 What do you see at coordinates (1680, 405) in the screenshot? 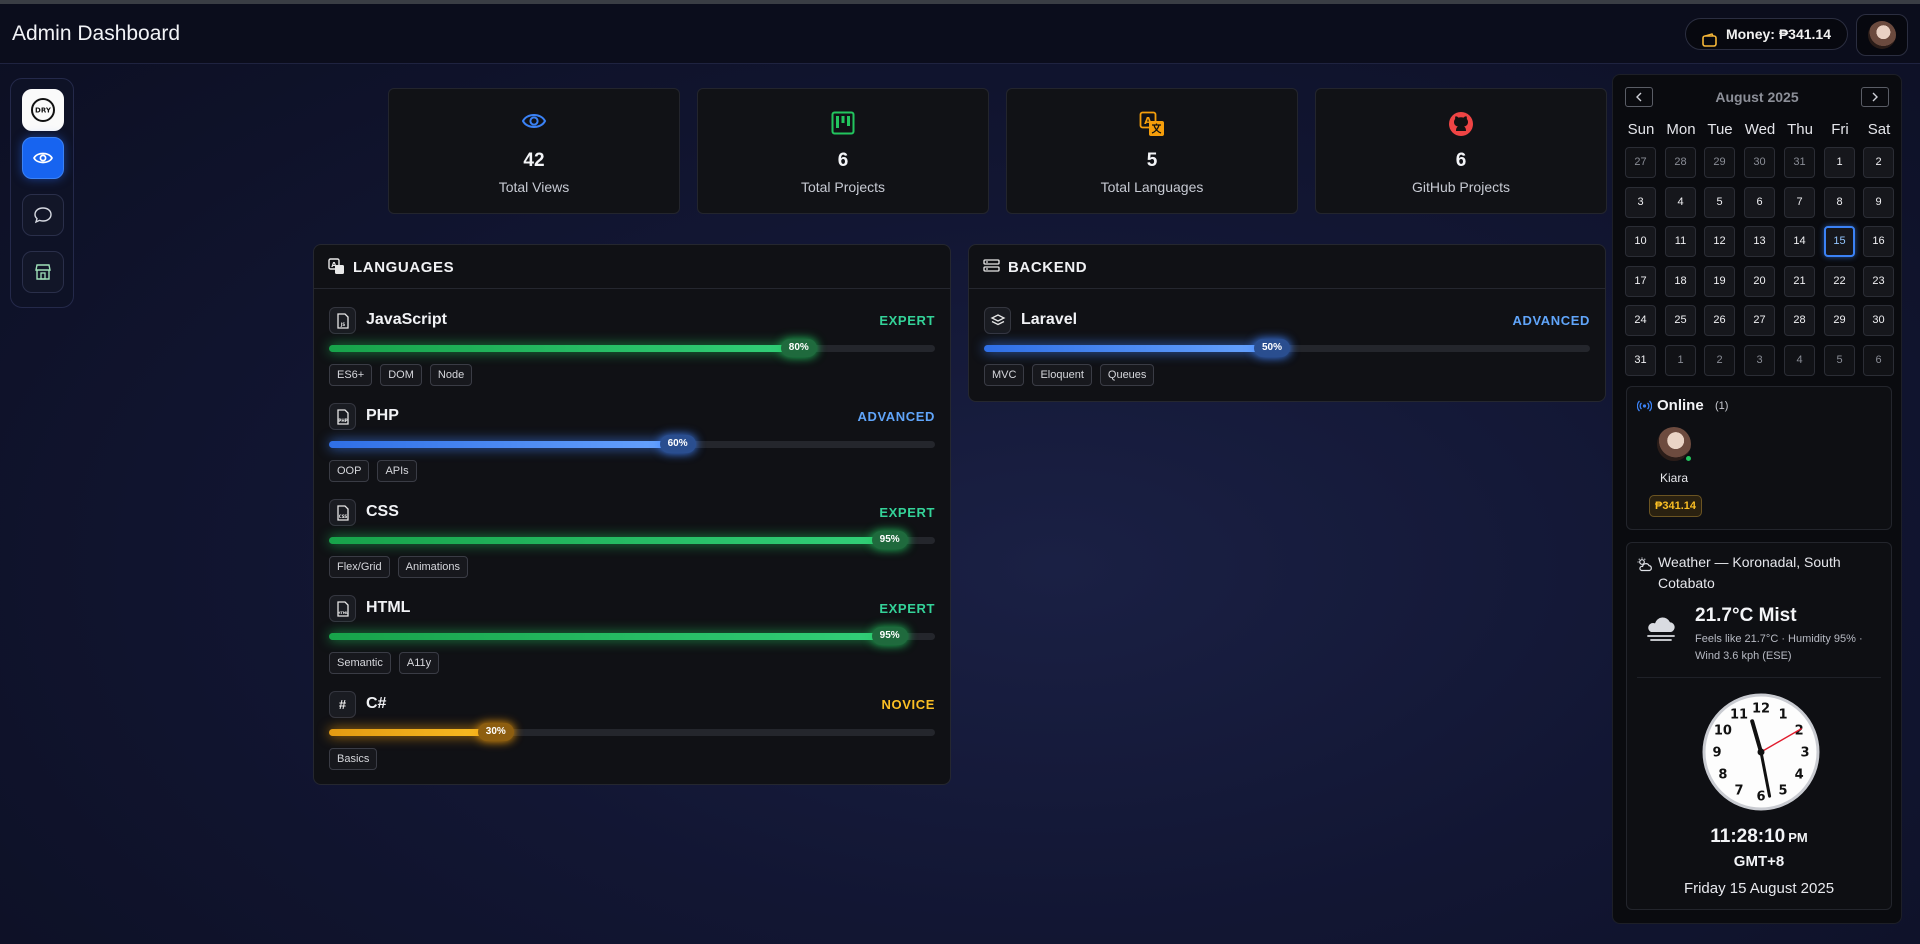
I see `online-title: Online` at bounding box center [1680, 405].